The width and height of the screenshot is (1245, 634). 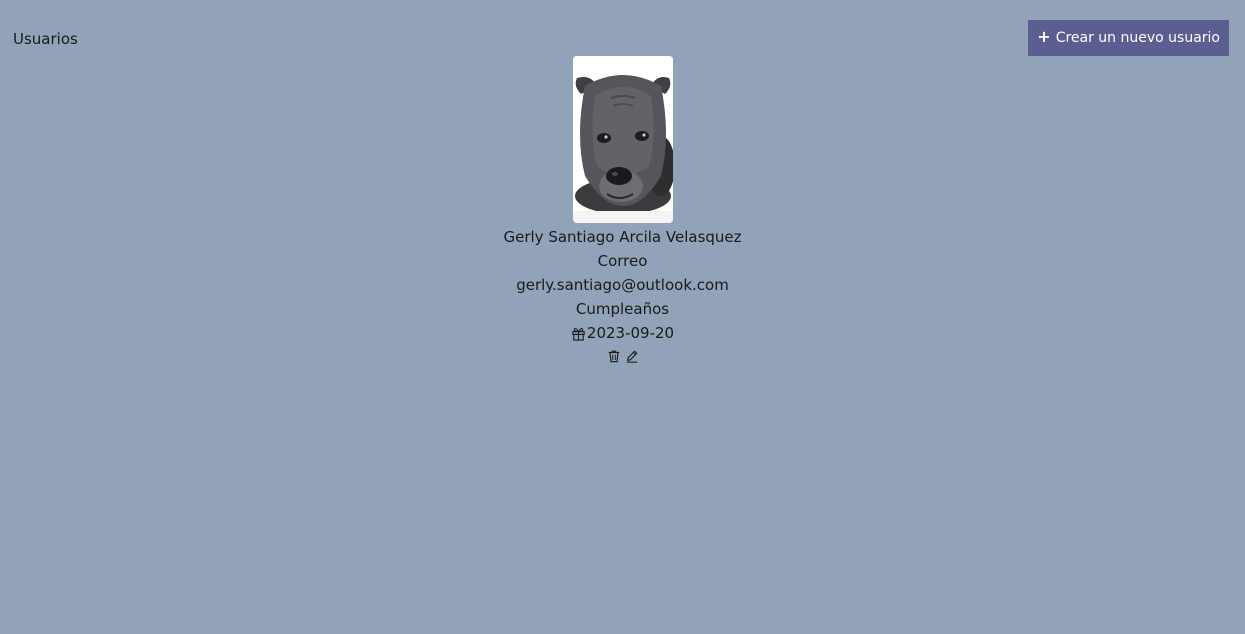 What do you see at coordinates (622, 309) in the screenshot?
I see `birthday-label: Cumpleaños` at bounding box center [622, 309].